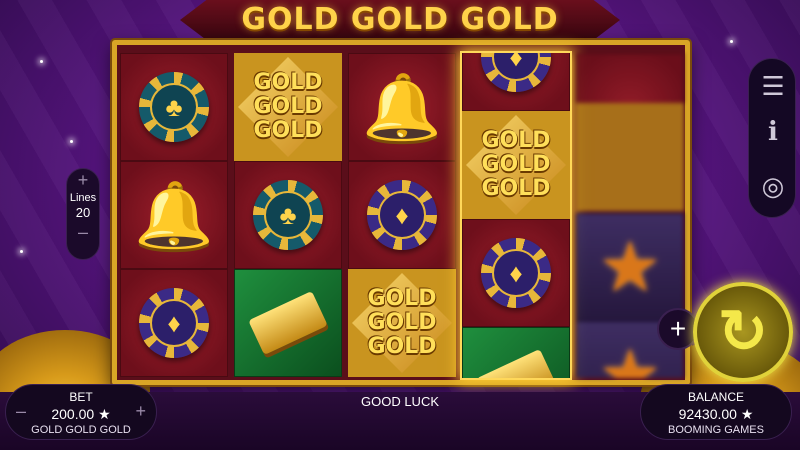 This screenshot has width=800, height=450. I want to click on balance-label: BALANCE, so click(716, 397).